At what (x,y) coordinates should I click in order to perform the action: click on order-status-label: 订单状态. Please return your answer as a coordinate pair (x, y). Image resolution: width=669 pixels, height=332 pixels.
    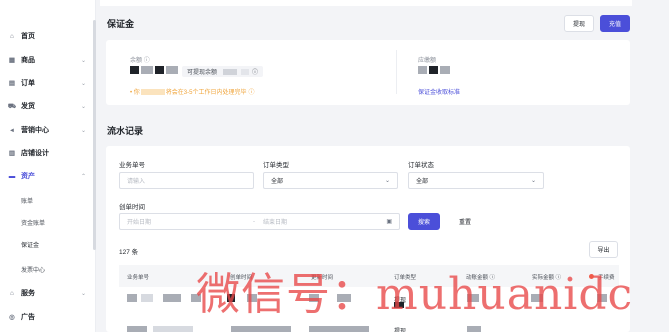
    Looking at the image, I should click on (421, 165).